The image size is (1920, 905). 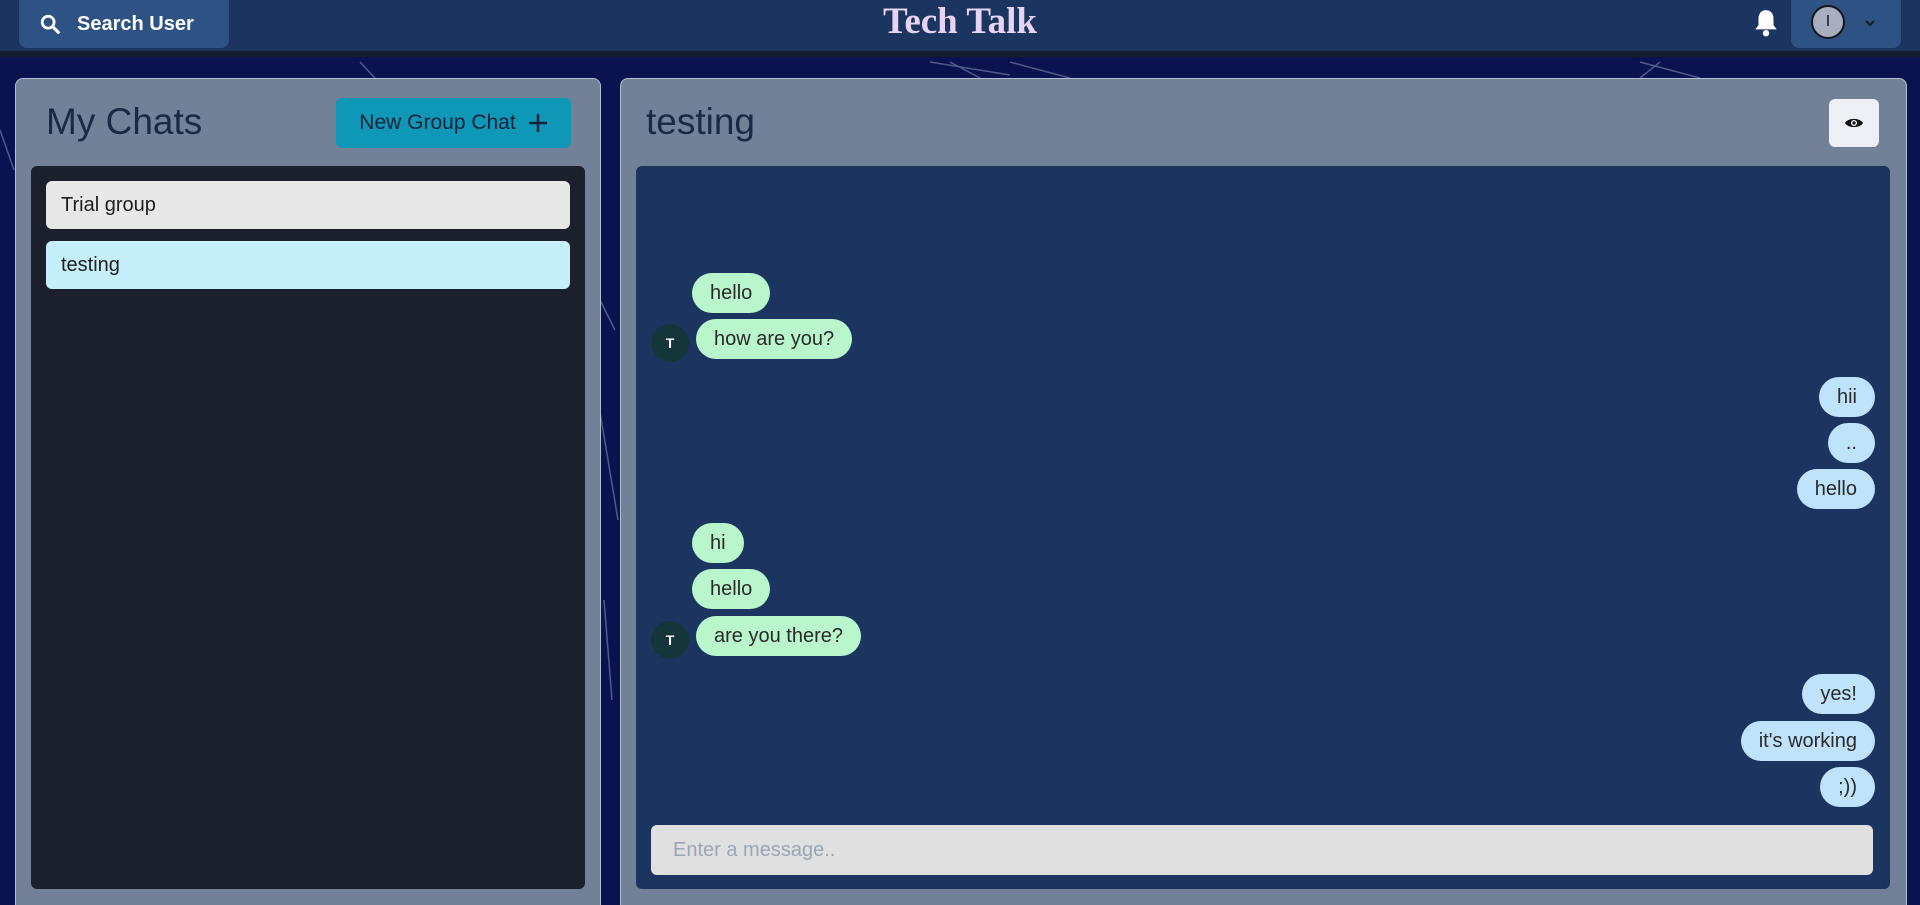 I want to click on new-group-chat-label: New Group Chat, so click(x=437, y=122).